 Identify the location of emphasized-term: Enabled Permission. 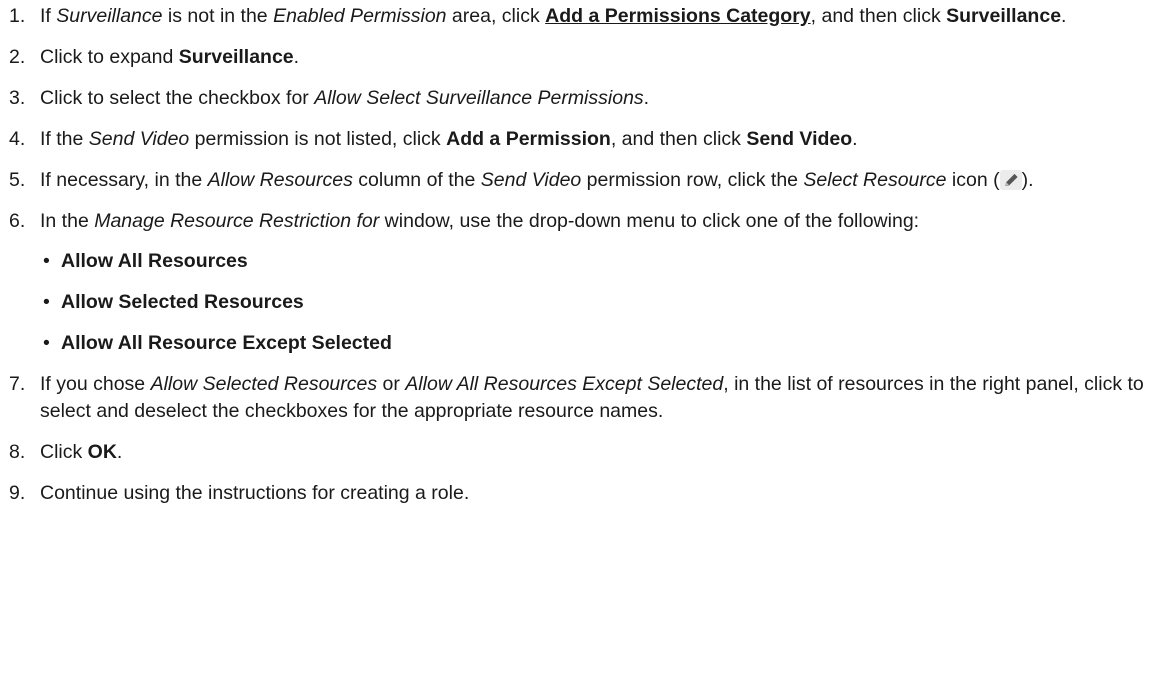
(360, 16).